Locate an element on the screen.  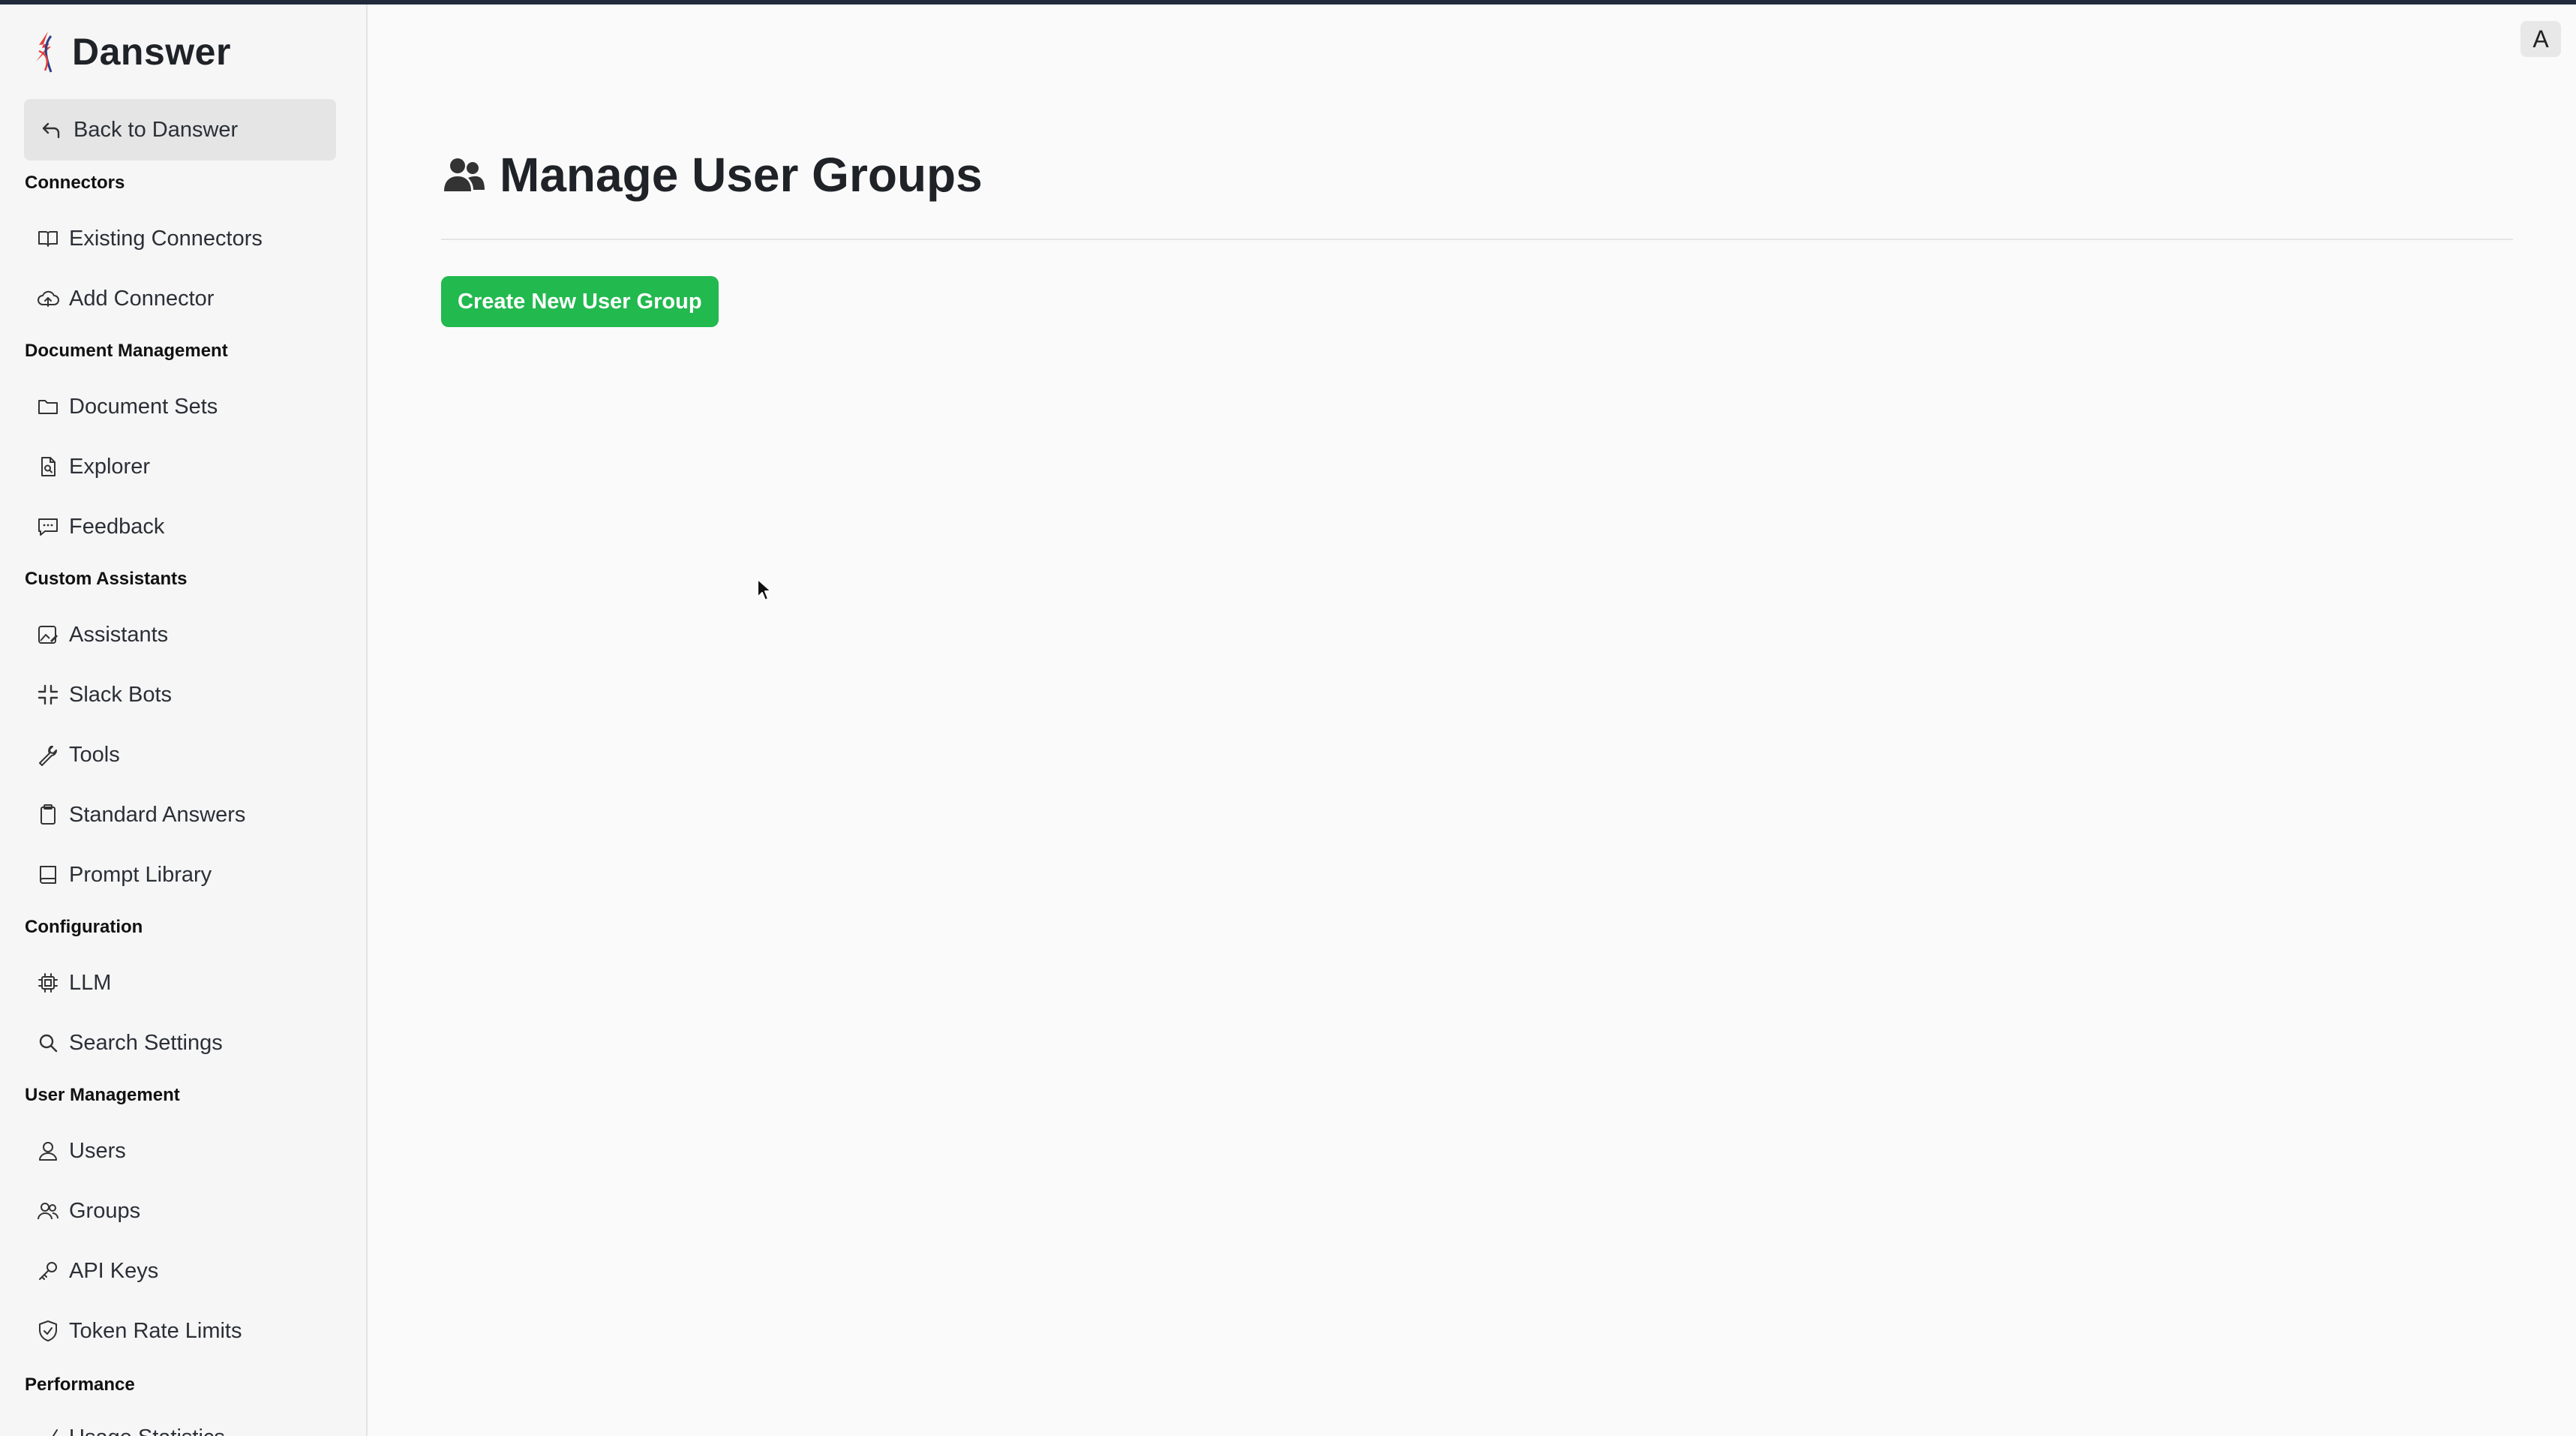
section-connectors: Connectors is located at coordinates (75, 183).